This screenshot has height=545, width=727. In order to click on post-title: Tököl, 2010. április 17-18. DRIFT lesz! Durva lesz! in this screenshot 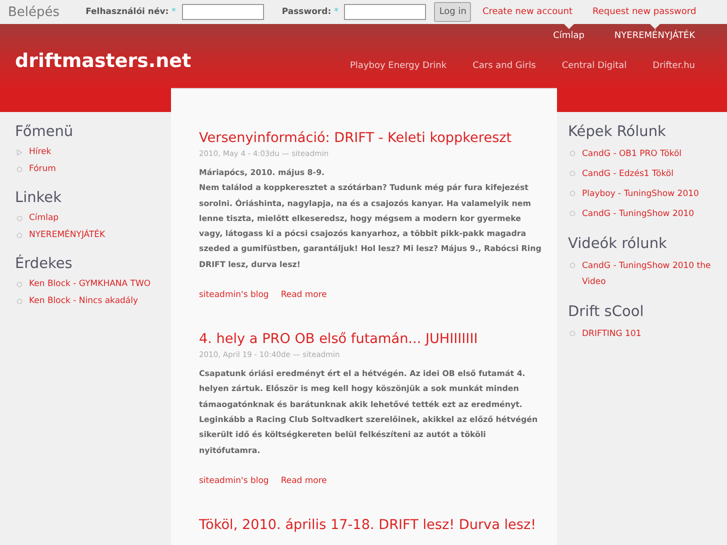, I will do `click(367, 525)`.